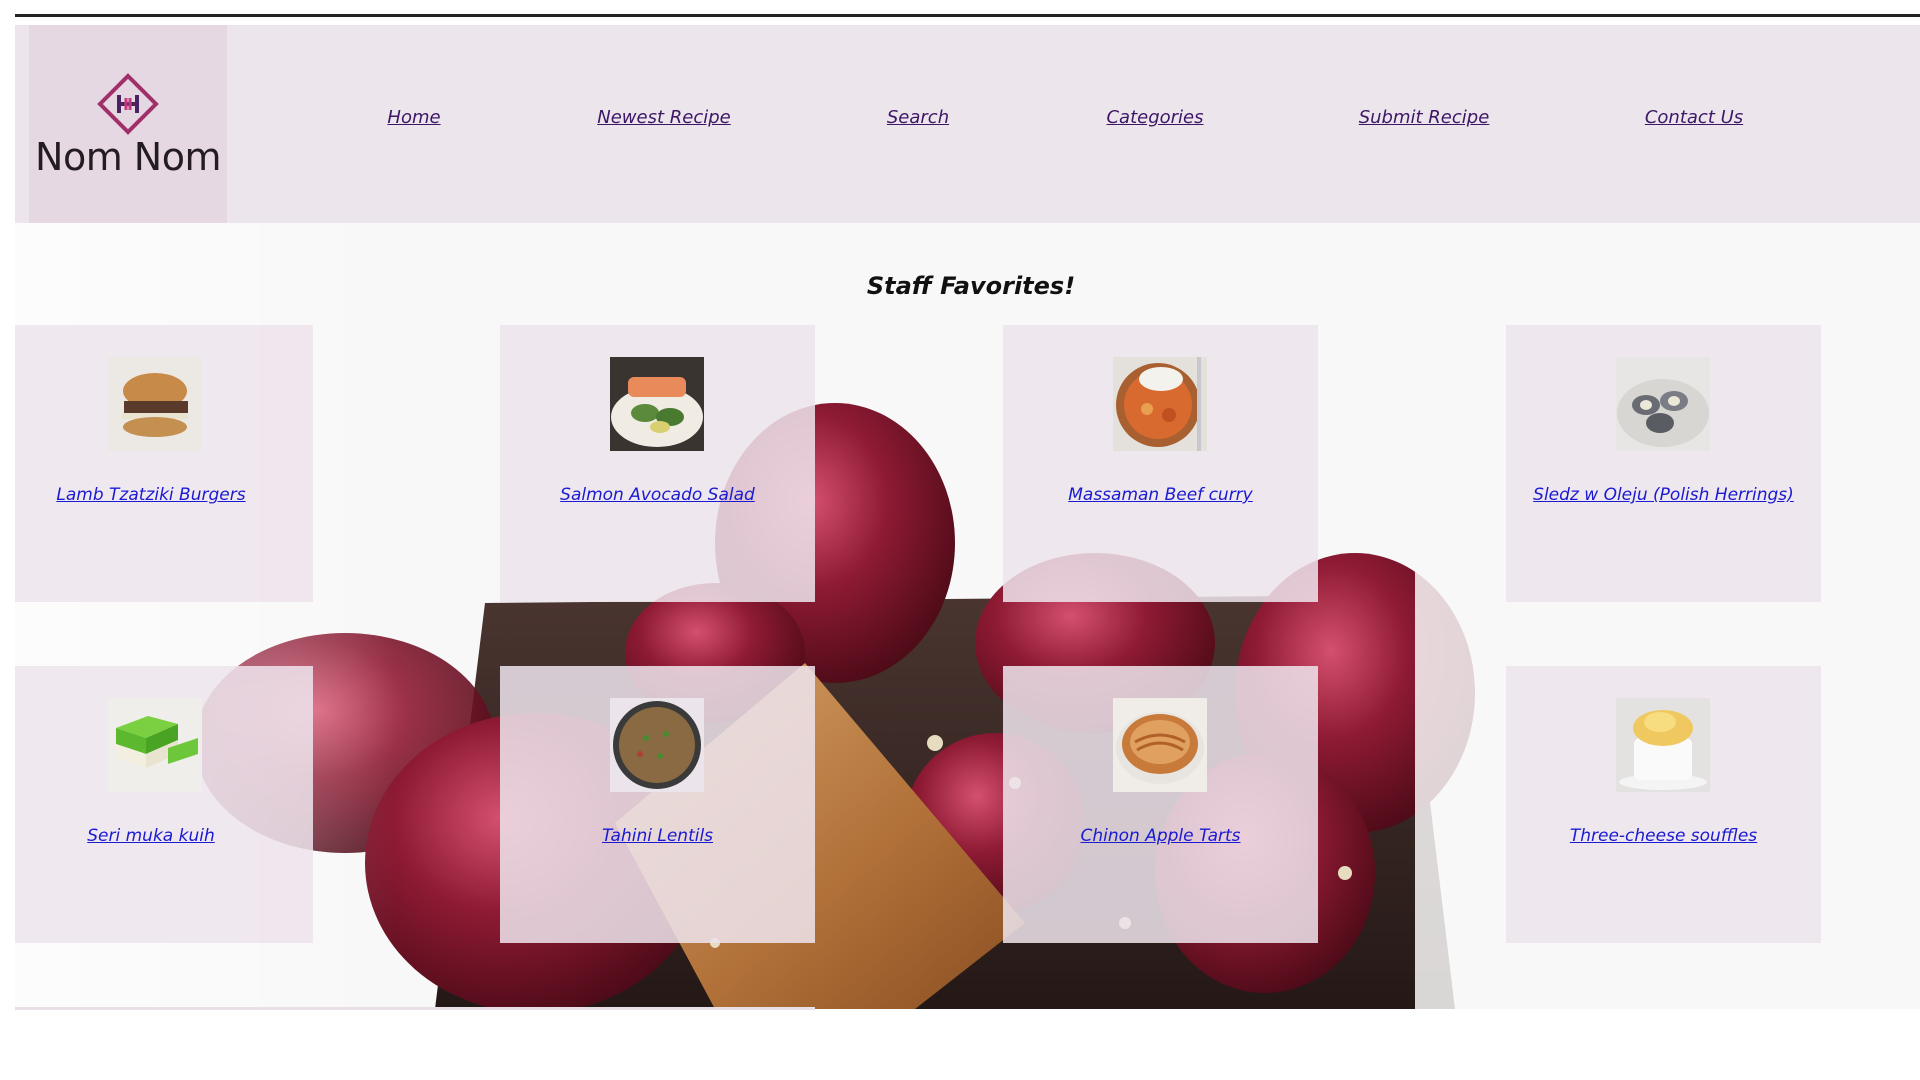 The height and width of the screenshot is (1080, 1920). What do you see at coordinates (1154, 117) in the screenshot?
I see `nav-categories: Categories` at bounding box center [1154, 117].